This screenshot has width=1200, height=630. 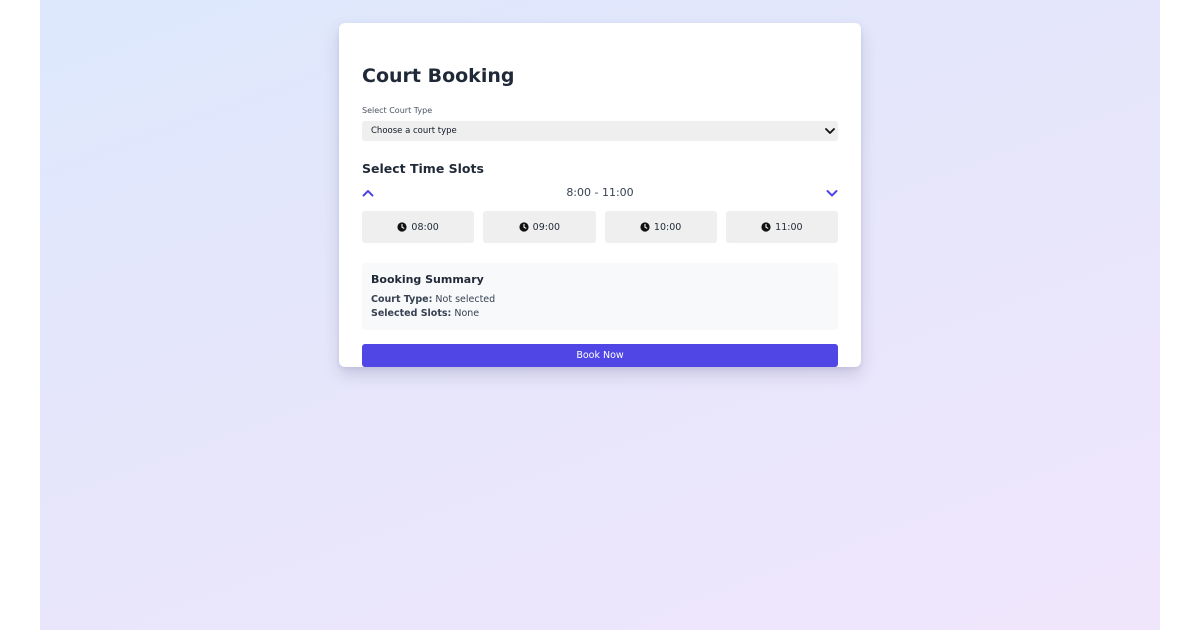 I want to click on time-range-label: 8:00 - 11:00, so click(x=600, y=192).